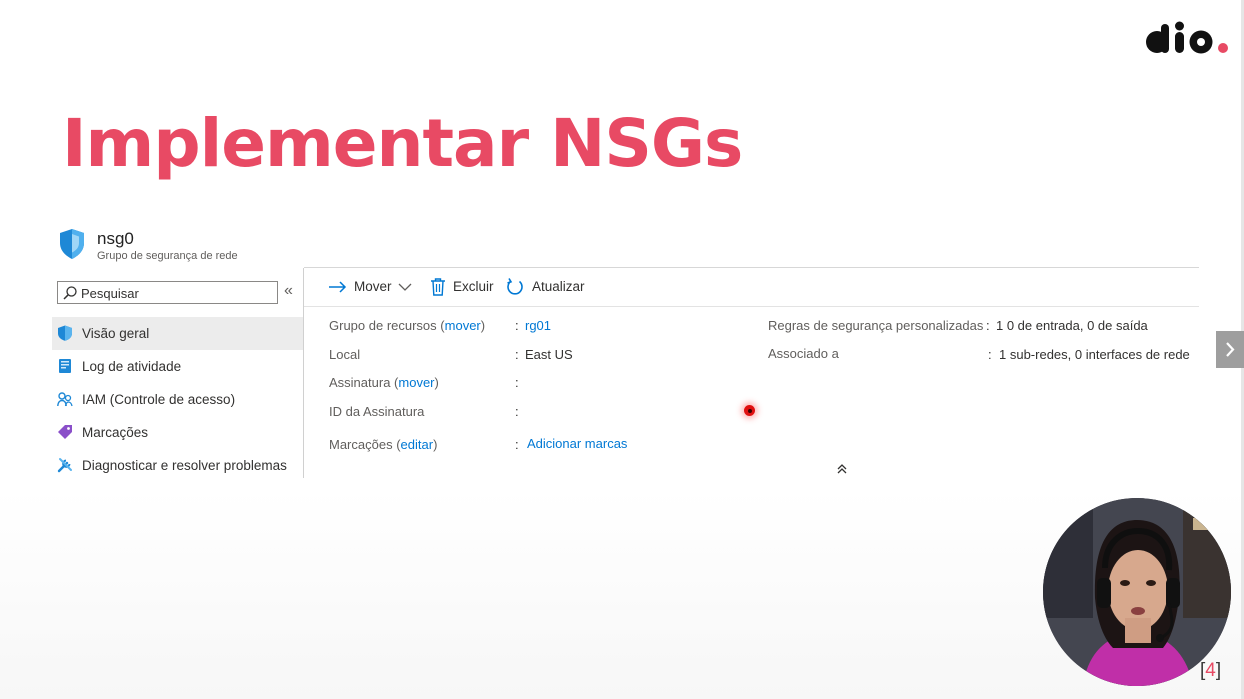  What do you see at coordinates (64, 465) in the screenshot?
I see `wrench-icon` at bounding box center [64, 465].